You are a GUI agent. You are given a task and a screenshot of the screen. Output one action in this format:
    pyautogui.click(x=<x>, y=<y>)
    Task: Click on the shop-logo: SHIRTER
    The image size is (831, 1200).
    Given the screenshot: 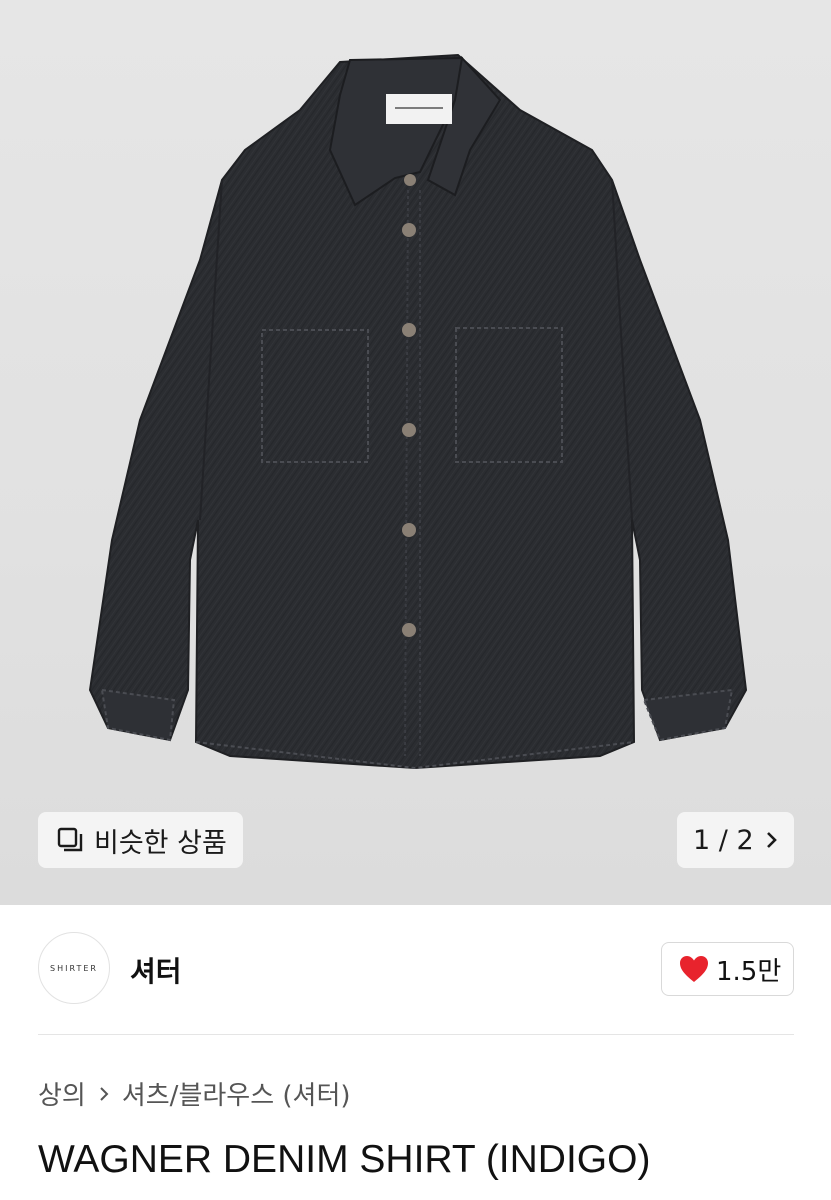 What is the action you would take?
    pyautogui.click(x=74, y=968)
    